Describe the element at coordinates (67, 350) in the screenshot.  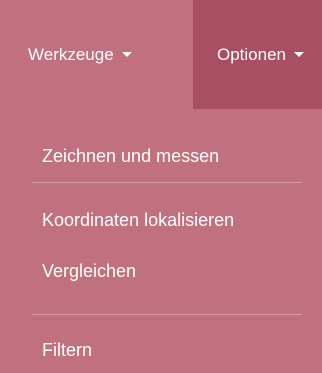
I see `menu-item-filtern: Filtern` at that location.